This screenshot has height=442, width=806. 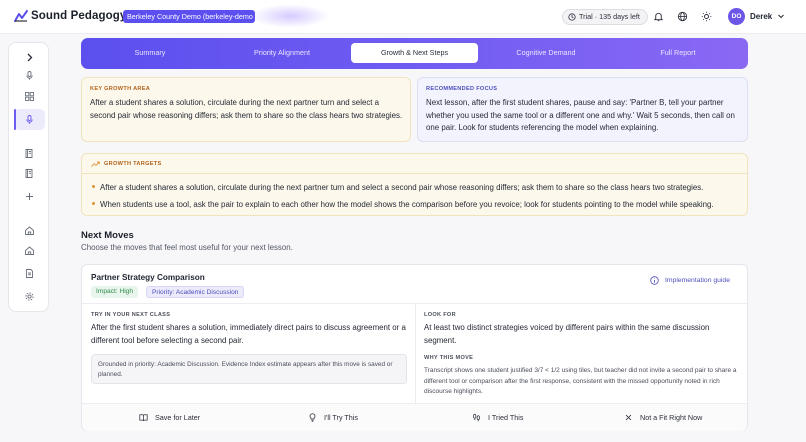 I want to click on footprints-icon, so click(x=476, y=417).